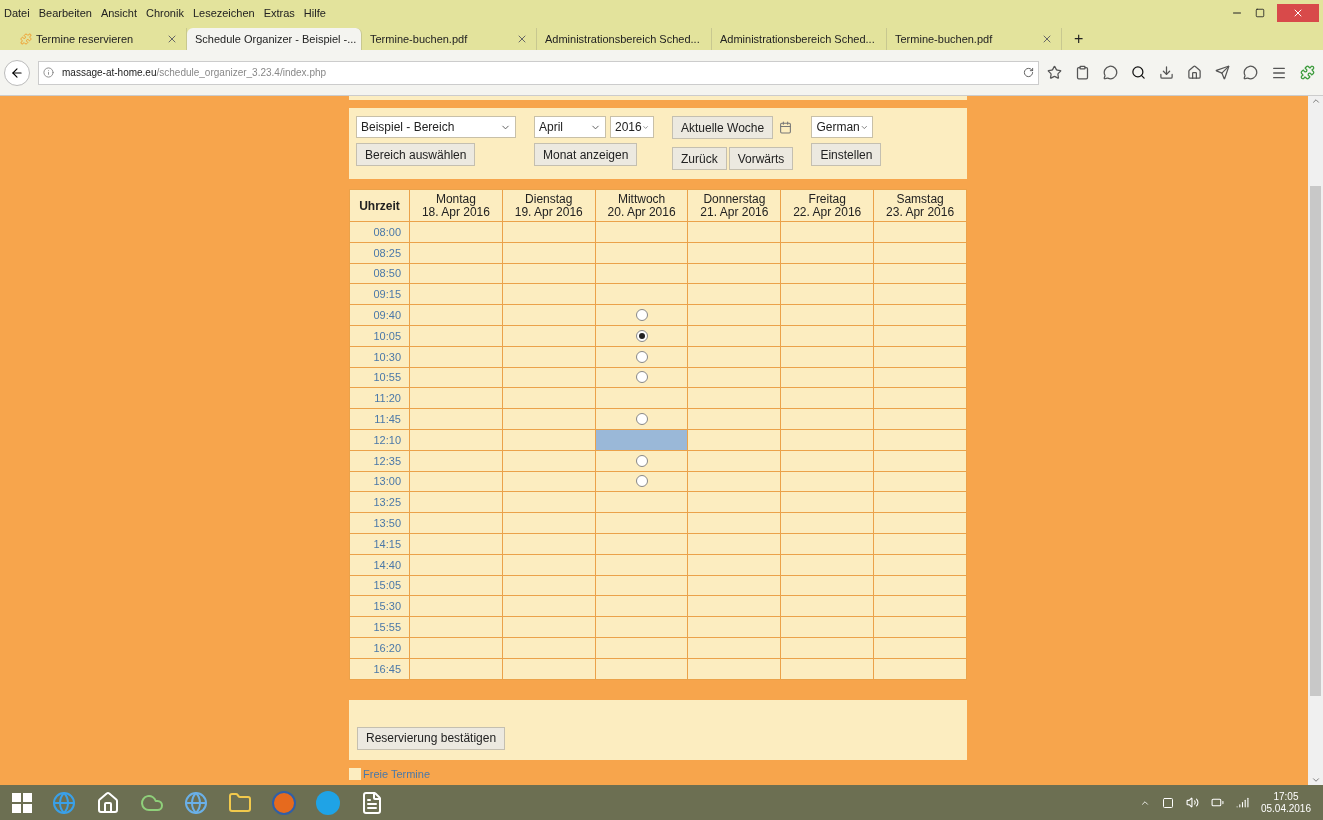 The image size is (1323, 820). What do you see at coordinates (455, 205) in the screenshot?
I see `day-header: Montag 18. Apr 2016` at bounding box center [455, 205].